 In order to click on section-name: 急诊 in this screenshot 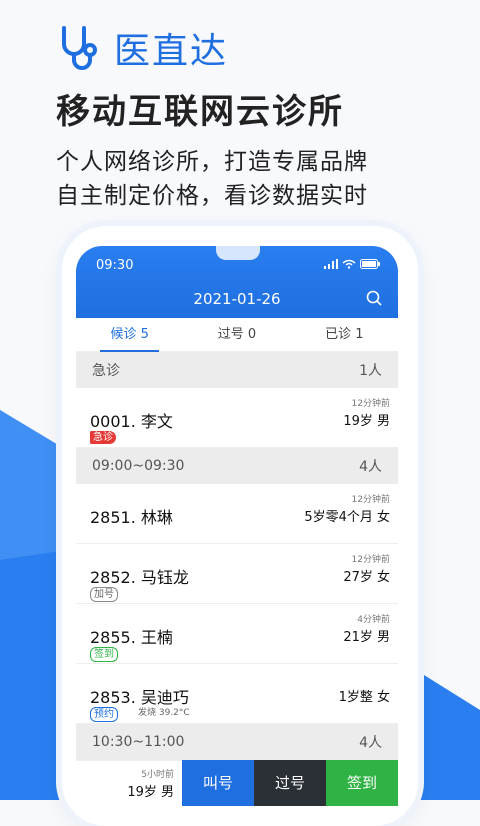, I will do `click(106, 371)`.